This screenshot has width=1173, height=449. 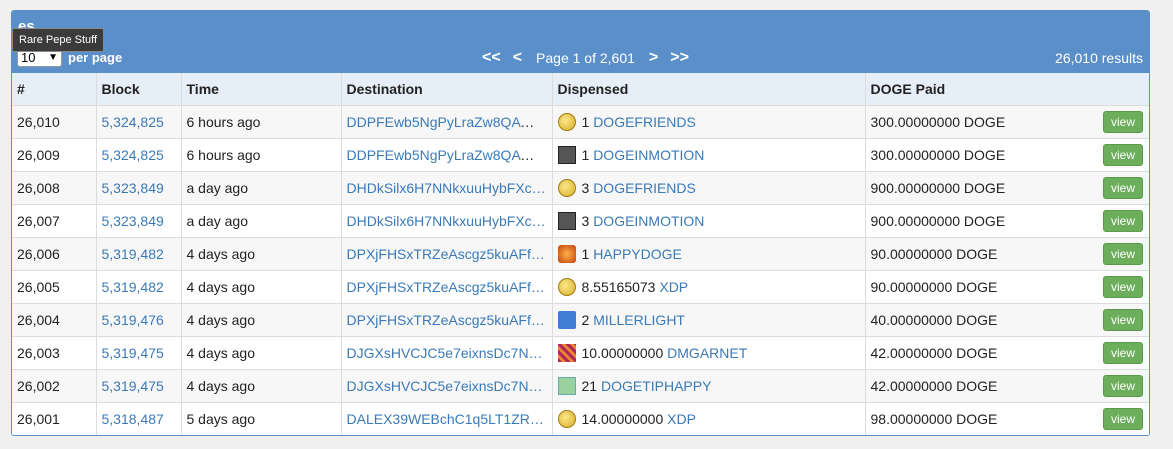 What do you see at coordinates (708, 418) in the screenshot?
I see `dispensed-cell: 14.00000000 XDP` at bounding box center [708, 418].